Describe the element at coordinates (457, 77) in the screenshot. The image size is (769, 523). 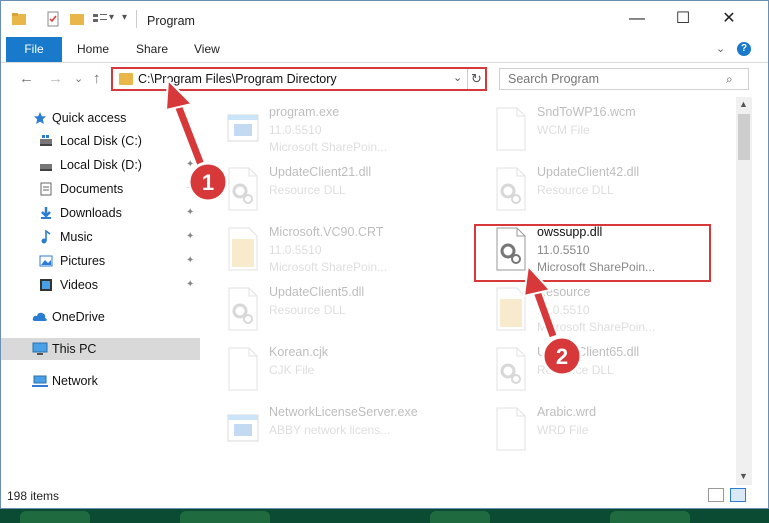
I see `address-dropdown-icon: ⌄` at that location.